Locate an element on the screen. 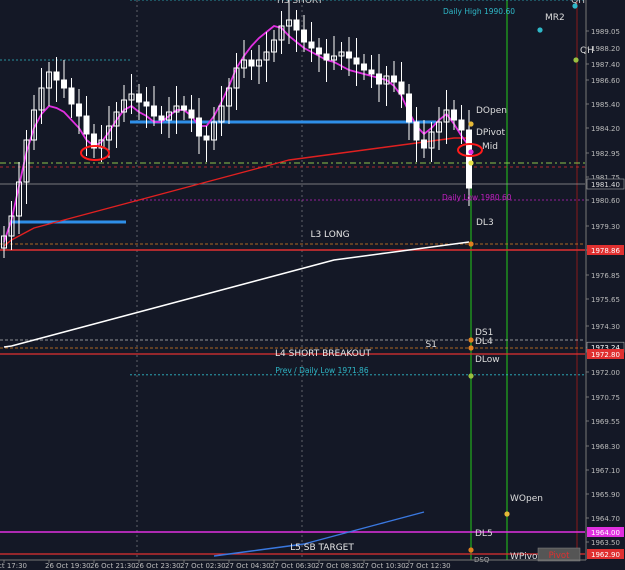 This screenshot has height=570, width=625. y-tick-label: 1984.20 is located at coordinates (605, 129).